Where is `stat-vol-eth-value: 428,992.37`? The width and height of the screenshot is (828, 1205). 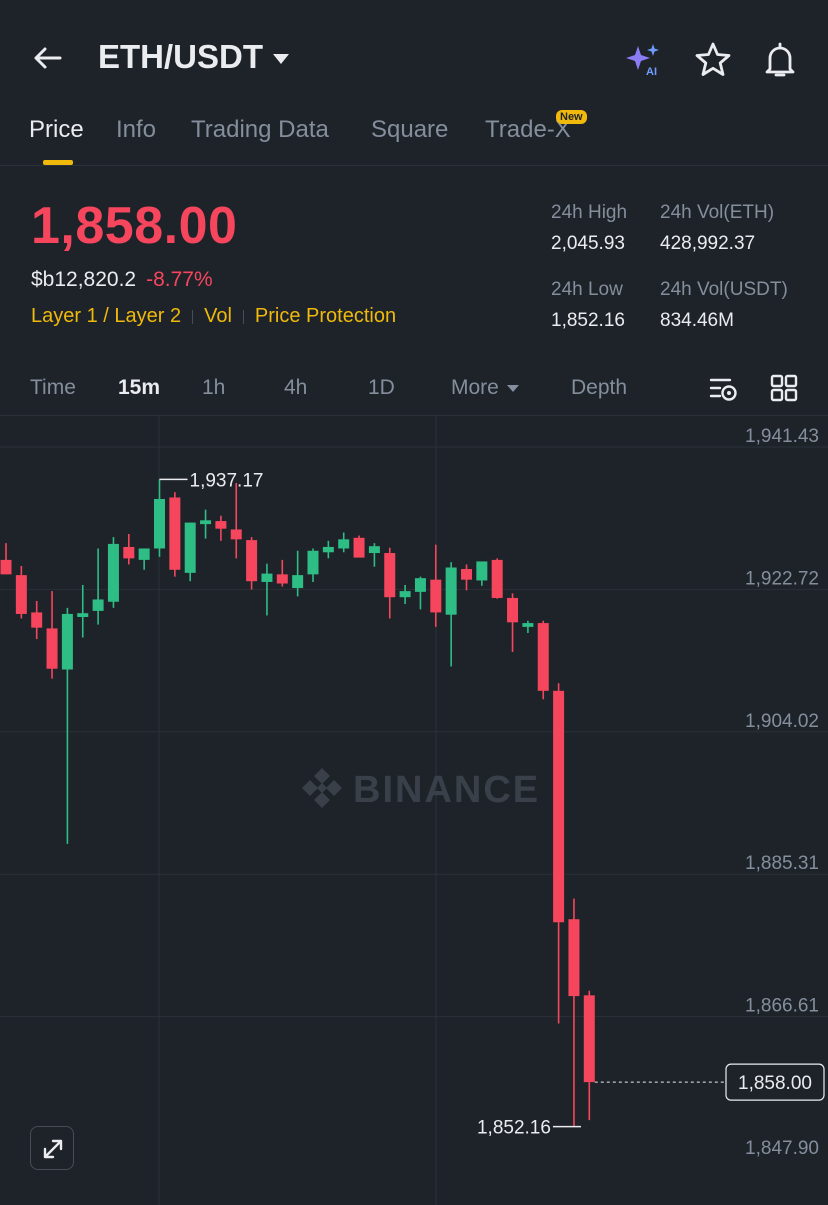 stat-vol-eth-value: 428,992.37 is located at coordinates (708, 243).